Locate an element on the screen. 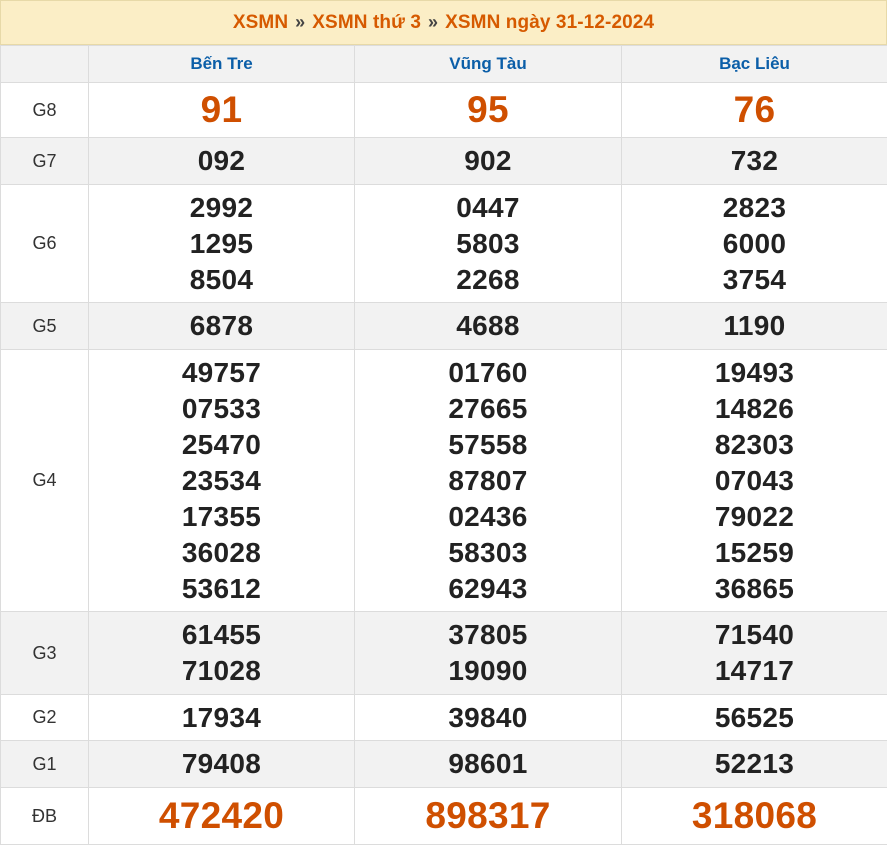  prize-cell: 902 is located at coordinates (488, 161).